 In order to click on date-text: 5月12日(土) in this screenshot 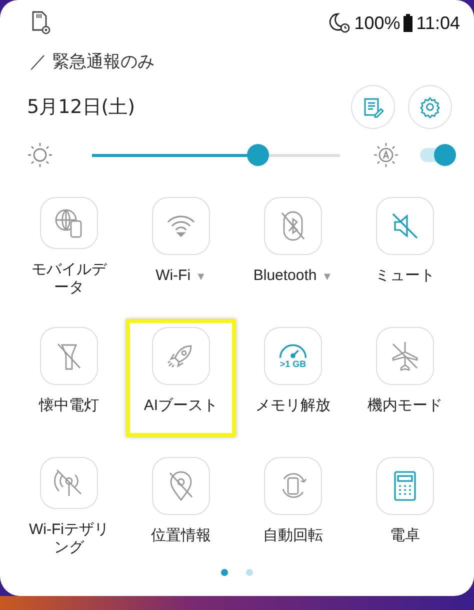, I will do `click(81, 107)`.